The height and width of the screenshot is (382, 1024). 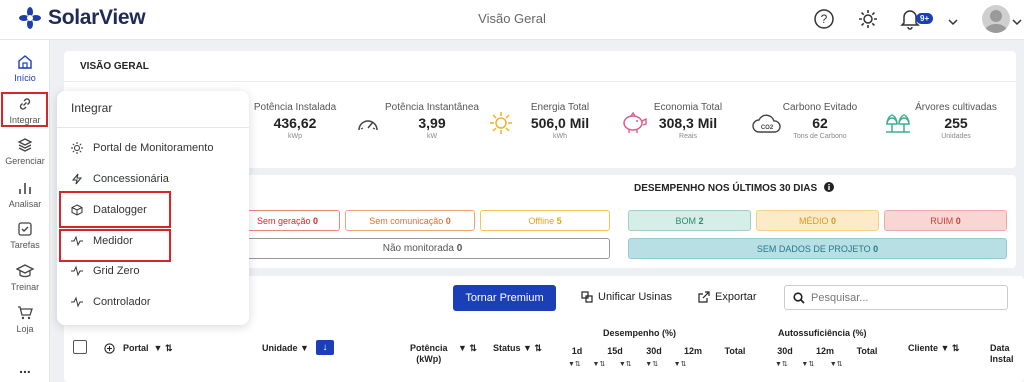 What do you see at coordinates (432, 121) in the screenshot?
I see `metric-potencia-instantanea: Potência Instantânea 3,99 kW` at bounding box center [432, 121].